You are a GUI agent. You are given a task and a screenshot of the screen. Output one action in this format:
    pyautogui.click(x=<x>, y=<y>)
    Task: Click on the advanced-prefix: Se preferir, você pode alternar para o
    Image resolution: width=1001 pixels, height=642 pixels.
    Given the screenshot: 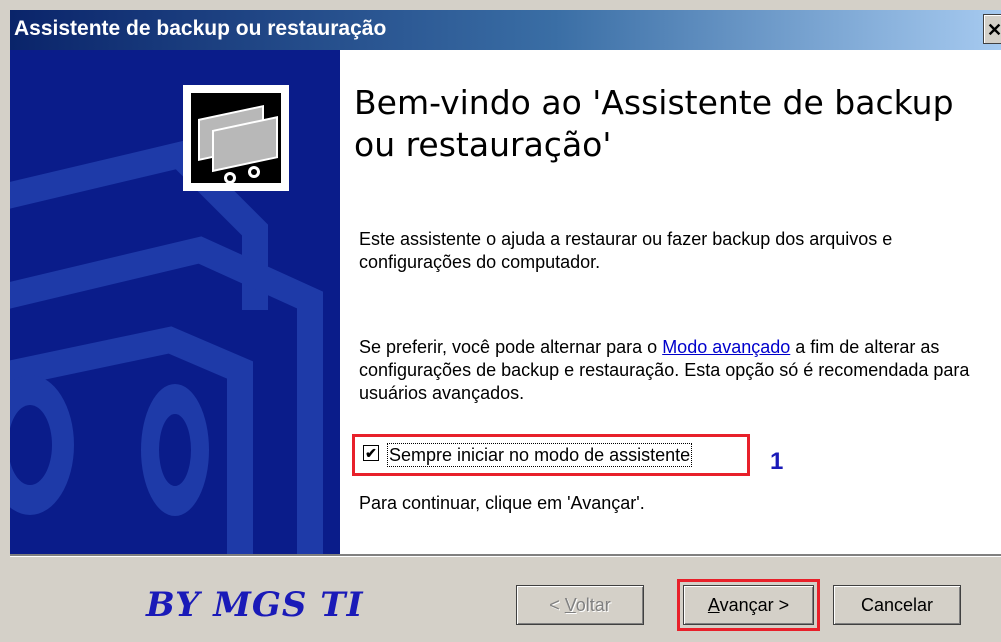 What is the action you would take?
    pyautogui.click(x=511, y=347)
    